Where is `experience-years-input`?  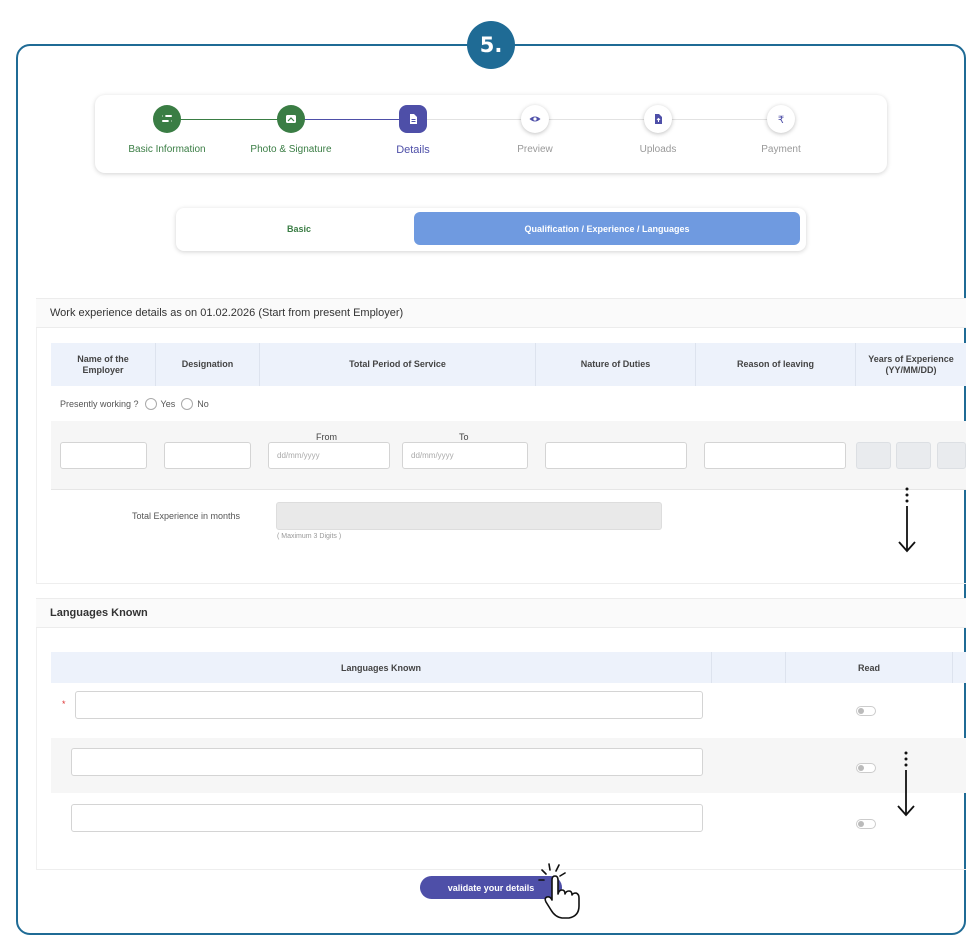
experience-years-input is located at coordinates (873, 455).